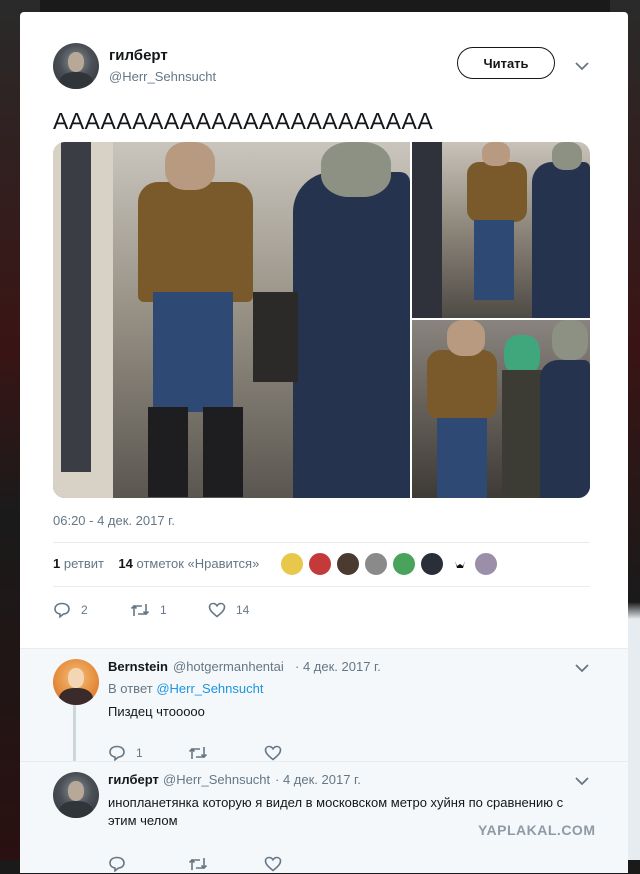 This screenshot has height=874, width=640. I want to click on retweets-count: 1, so click(56, 563).